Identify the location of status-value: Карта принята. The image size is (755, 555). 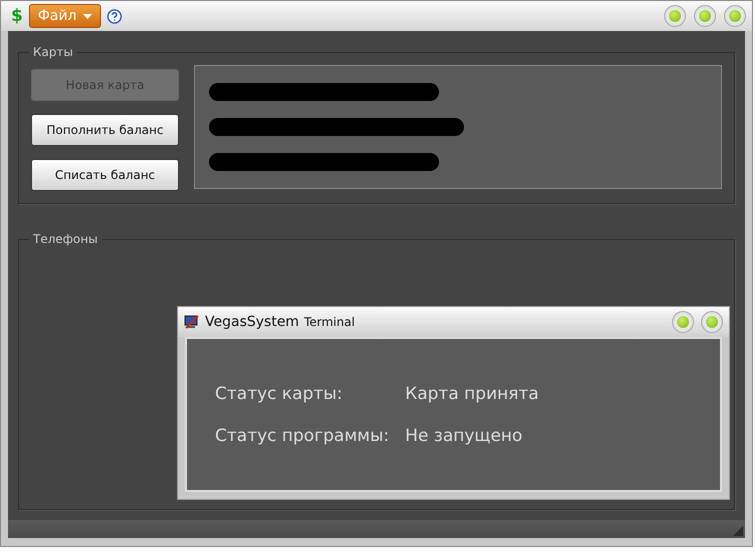
(472, 394).